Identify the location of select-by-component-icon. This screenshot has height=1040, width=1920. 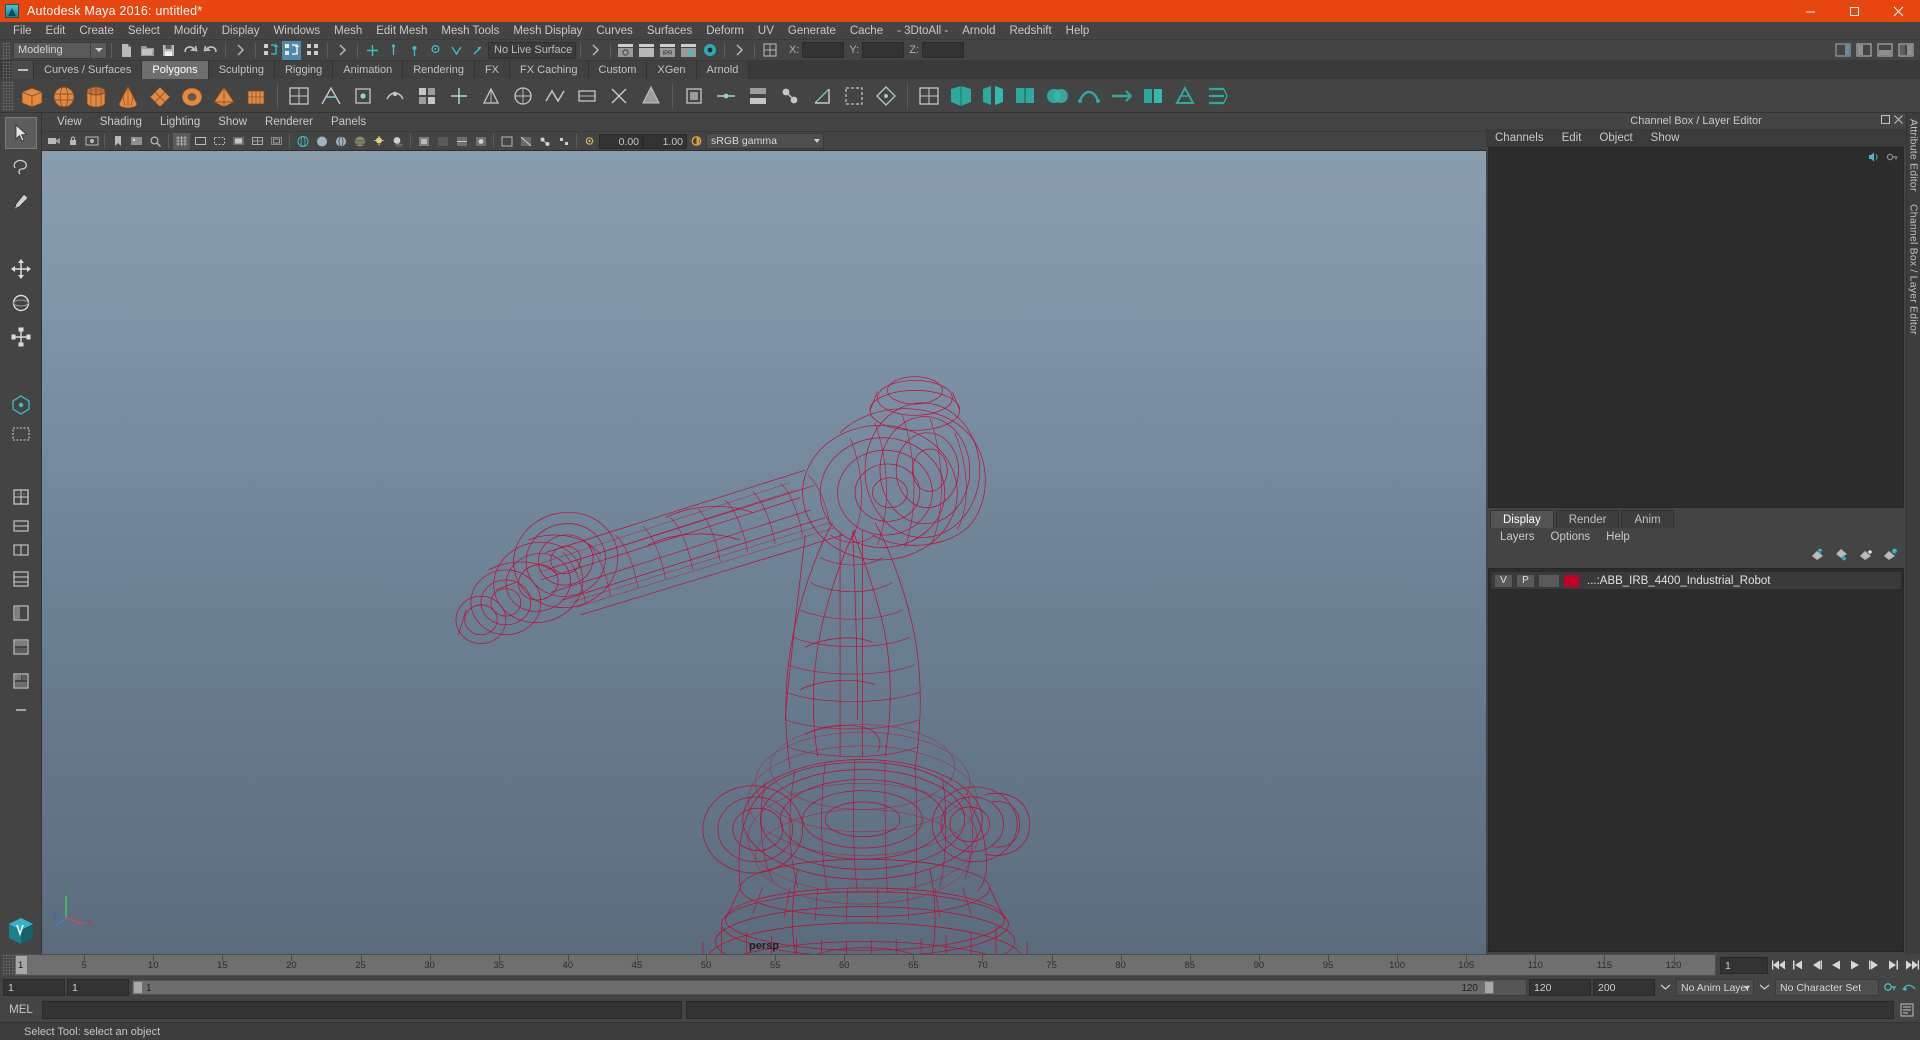
(312, 50).